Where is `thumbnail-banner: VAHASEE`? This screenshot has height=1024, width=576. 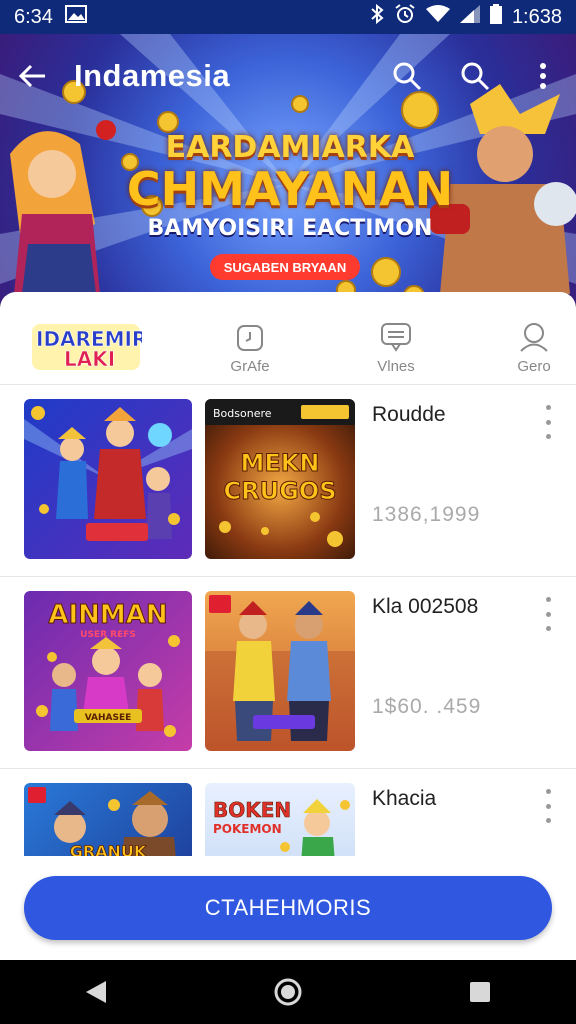 thumbnail-banner: VAHASEE is located at coordinates (108, 718).